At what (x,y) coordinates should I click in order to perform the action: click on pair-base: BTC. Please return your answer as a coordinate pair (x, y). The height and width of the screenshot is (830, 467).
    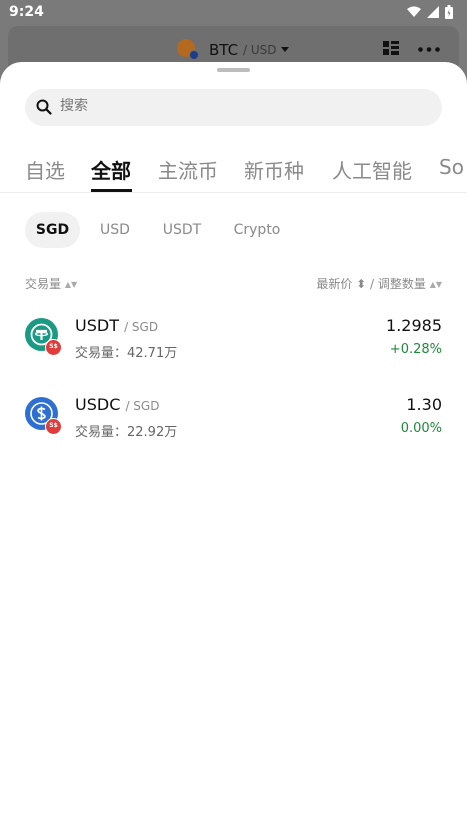
    Looking at the image, I should click on (223, 50).